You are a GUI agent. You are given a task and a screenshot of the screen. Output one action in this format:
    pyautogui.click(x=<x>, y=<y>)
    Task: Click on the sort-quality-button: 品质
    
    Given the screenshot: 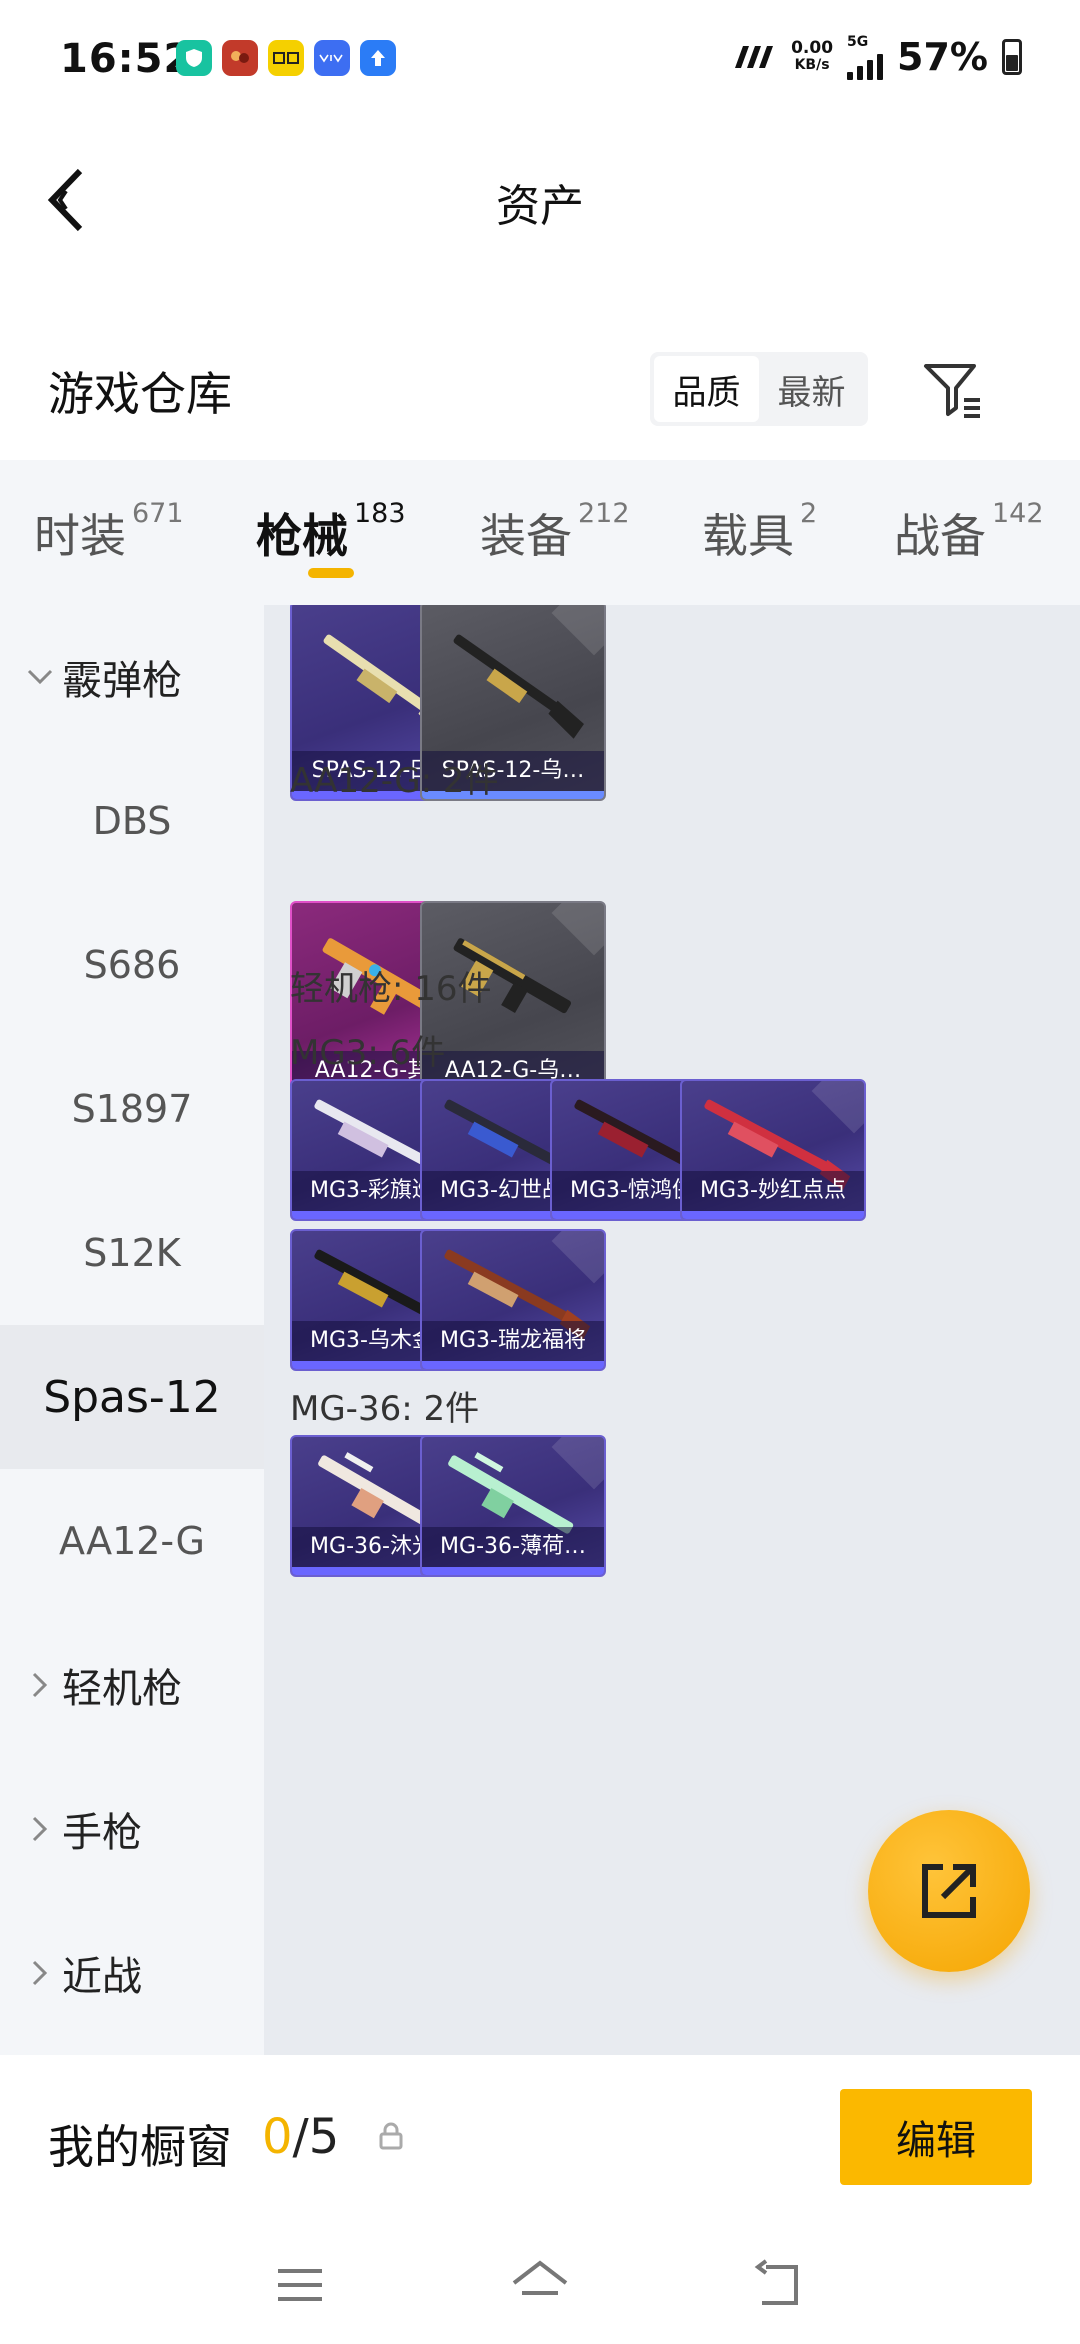 What is the action you would take?
    pyautogui.click(x=706, y=389)
    